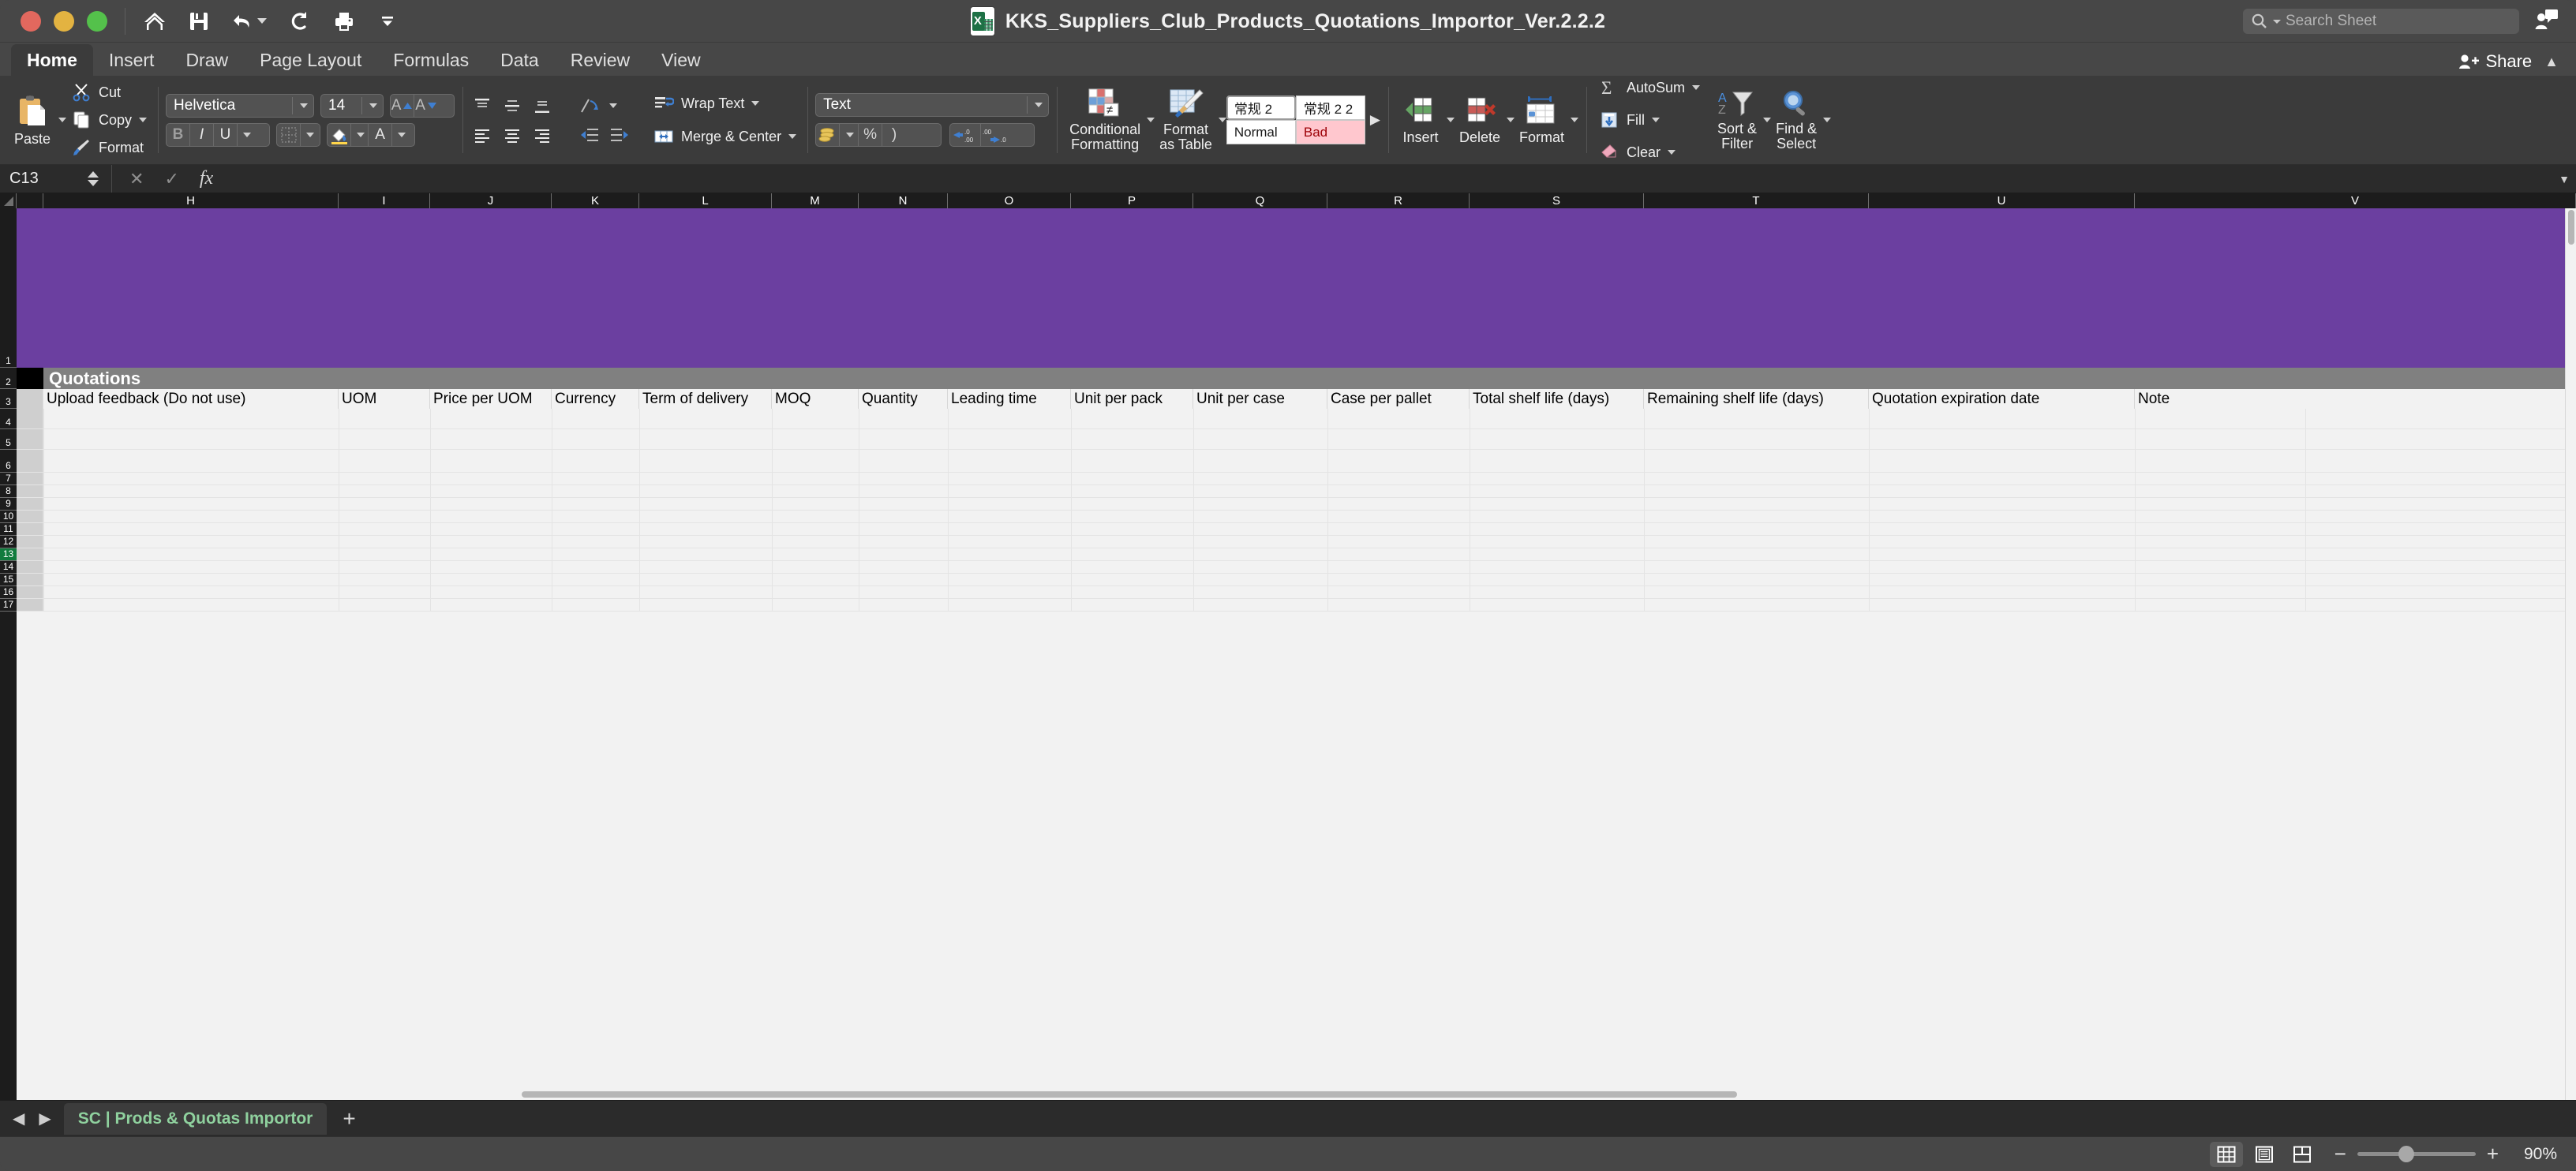 Image resolution: width=2576 pixels, height=1171 pixels. Describe the element at coordinates (401, 135) in the screenshot. I see `font-color-dropdown-icon` at that location.